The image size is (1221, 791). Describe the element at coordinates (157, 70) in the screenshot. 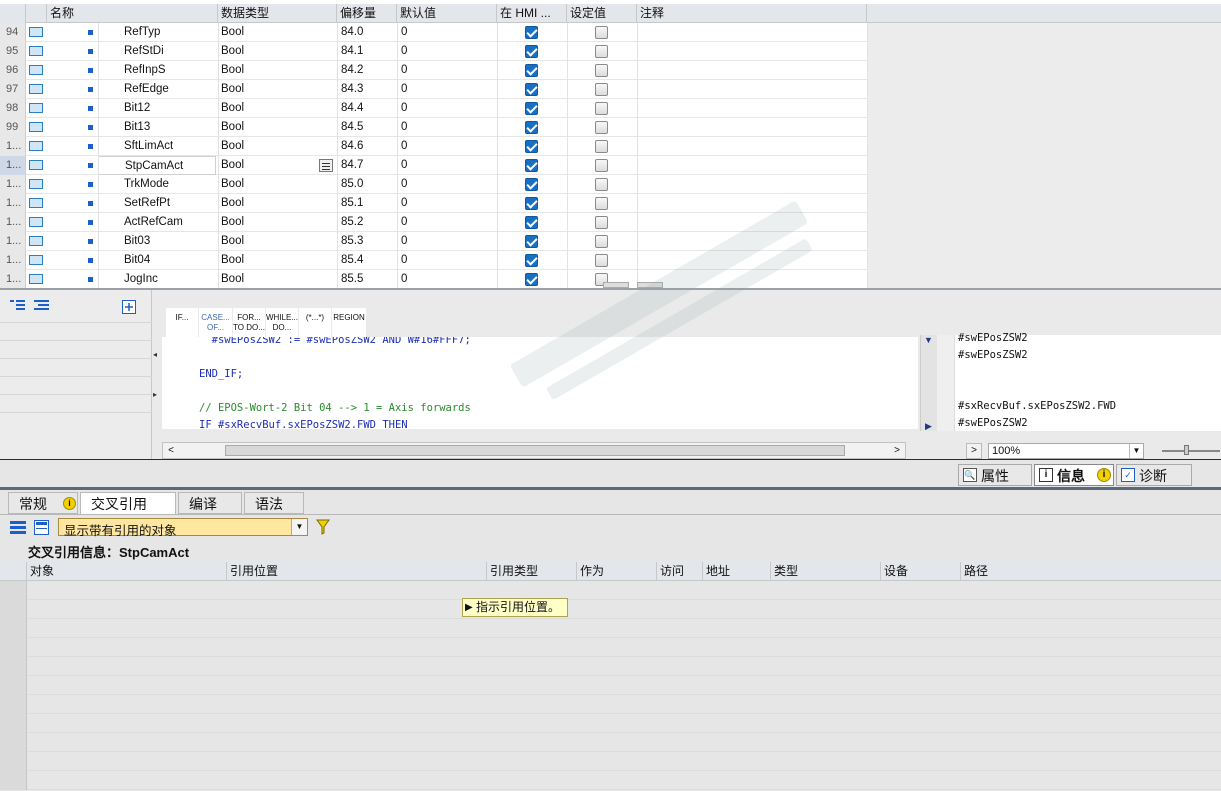

I see `variable-name: RefInpS` at that location.